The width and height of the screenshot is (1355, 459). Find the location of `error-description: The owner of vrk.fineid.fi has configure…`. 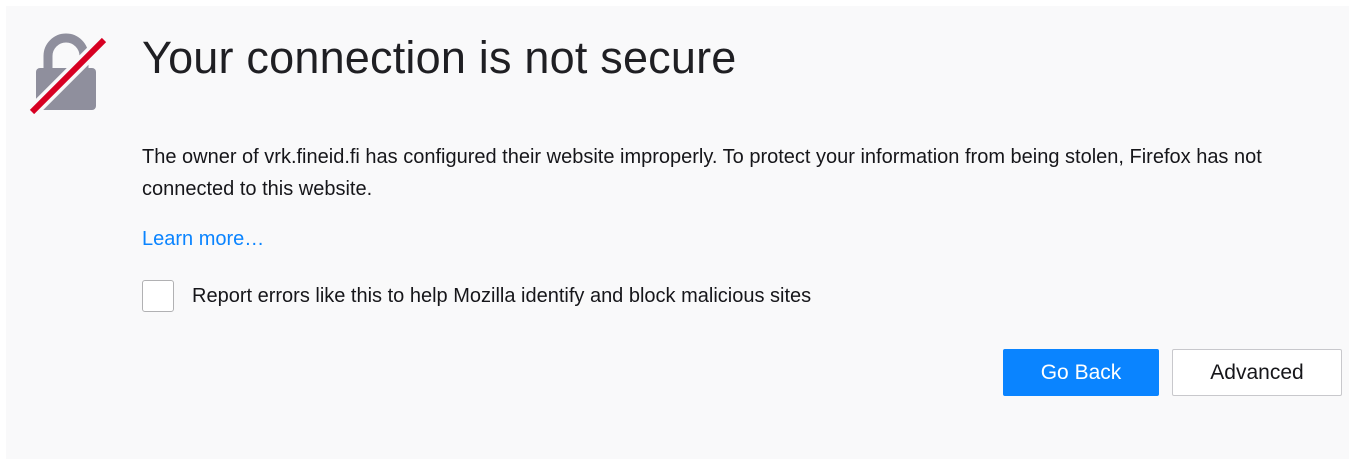

error-description: The owner of vrk.fineid.fi has configure… is located at coordinates (702, 173).